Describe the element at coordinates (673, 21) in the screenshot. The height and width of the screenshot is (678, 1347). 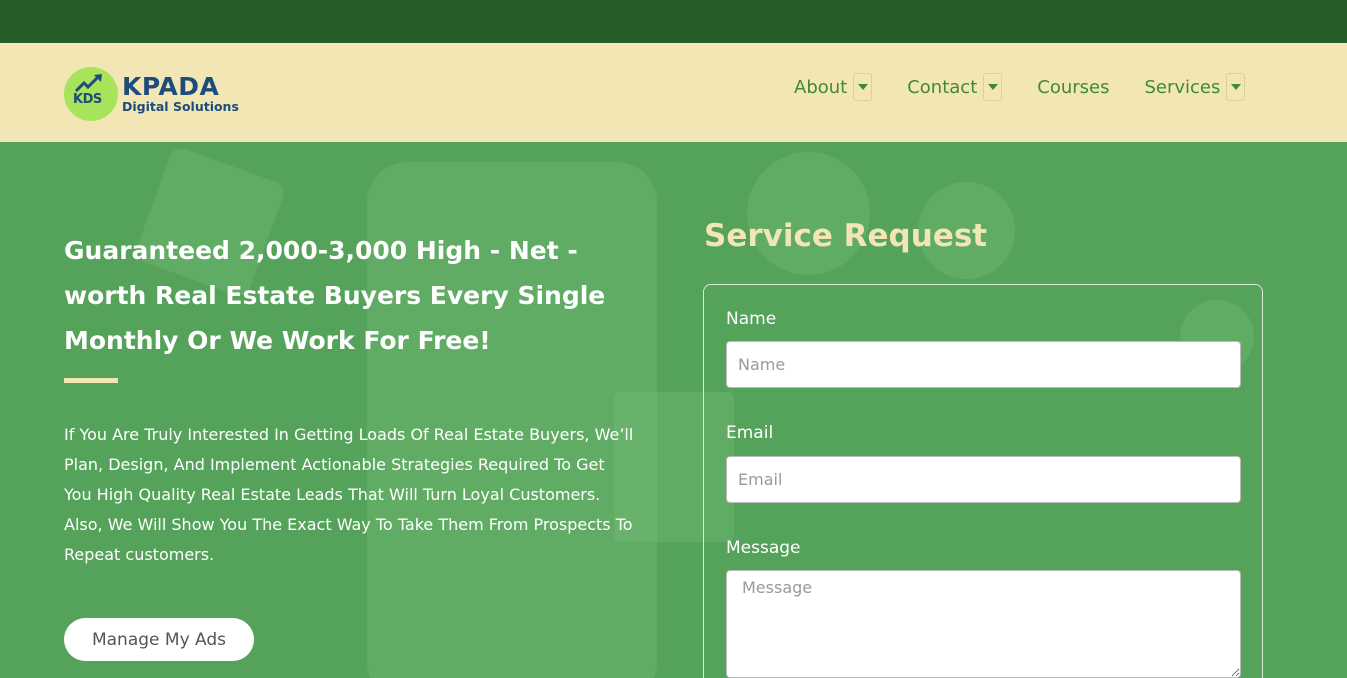
I see `top-bar` at that location.